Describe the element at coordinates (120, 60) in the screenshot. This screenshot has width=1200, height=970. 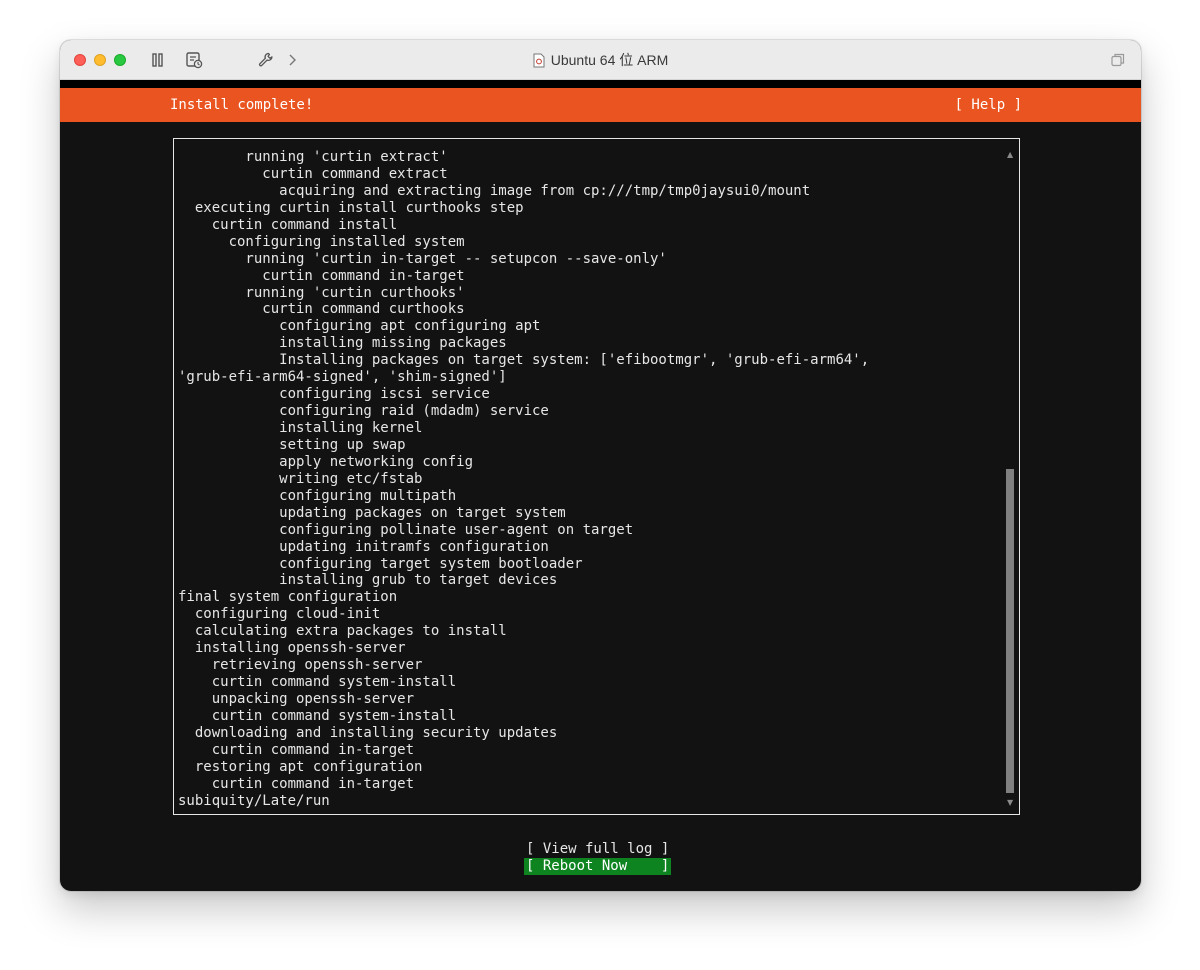
I see `zoom-button` at that location.